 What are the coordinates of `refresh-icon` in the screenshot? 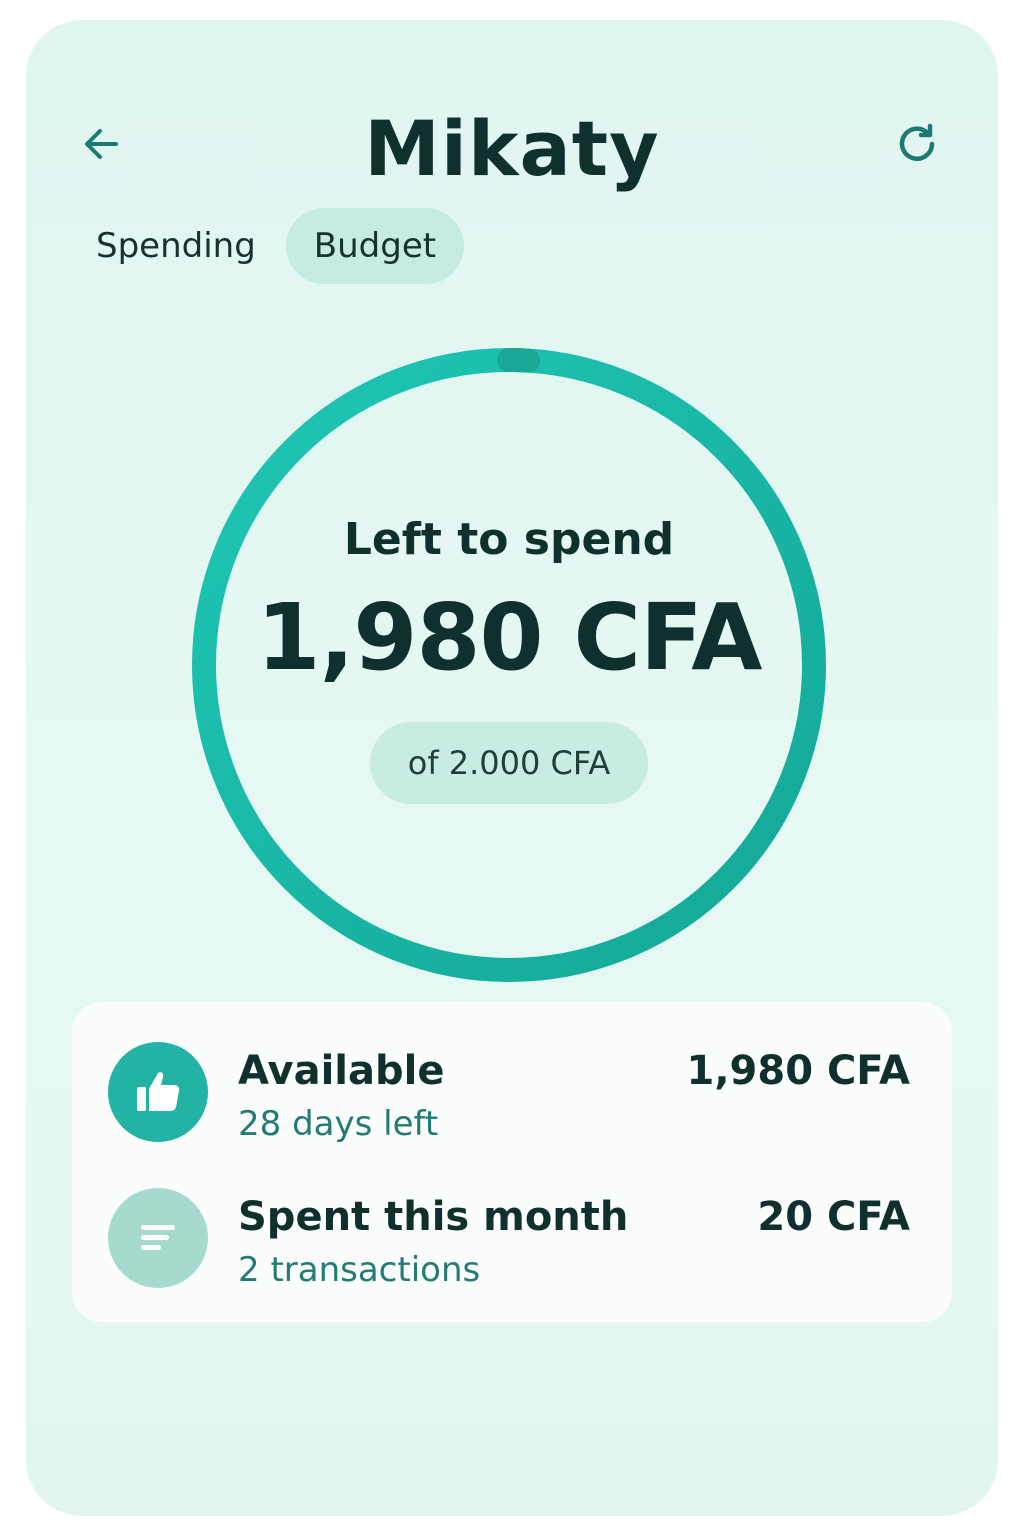 It's located at (917, 142).